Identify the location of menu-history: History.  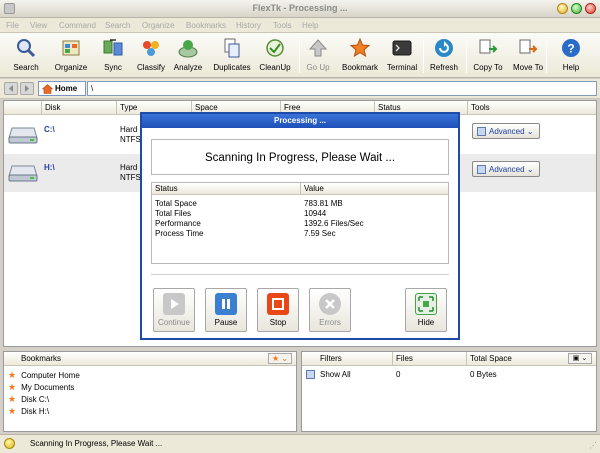
(248, 25).